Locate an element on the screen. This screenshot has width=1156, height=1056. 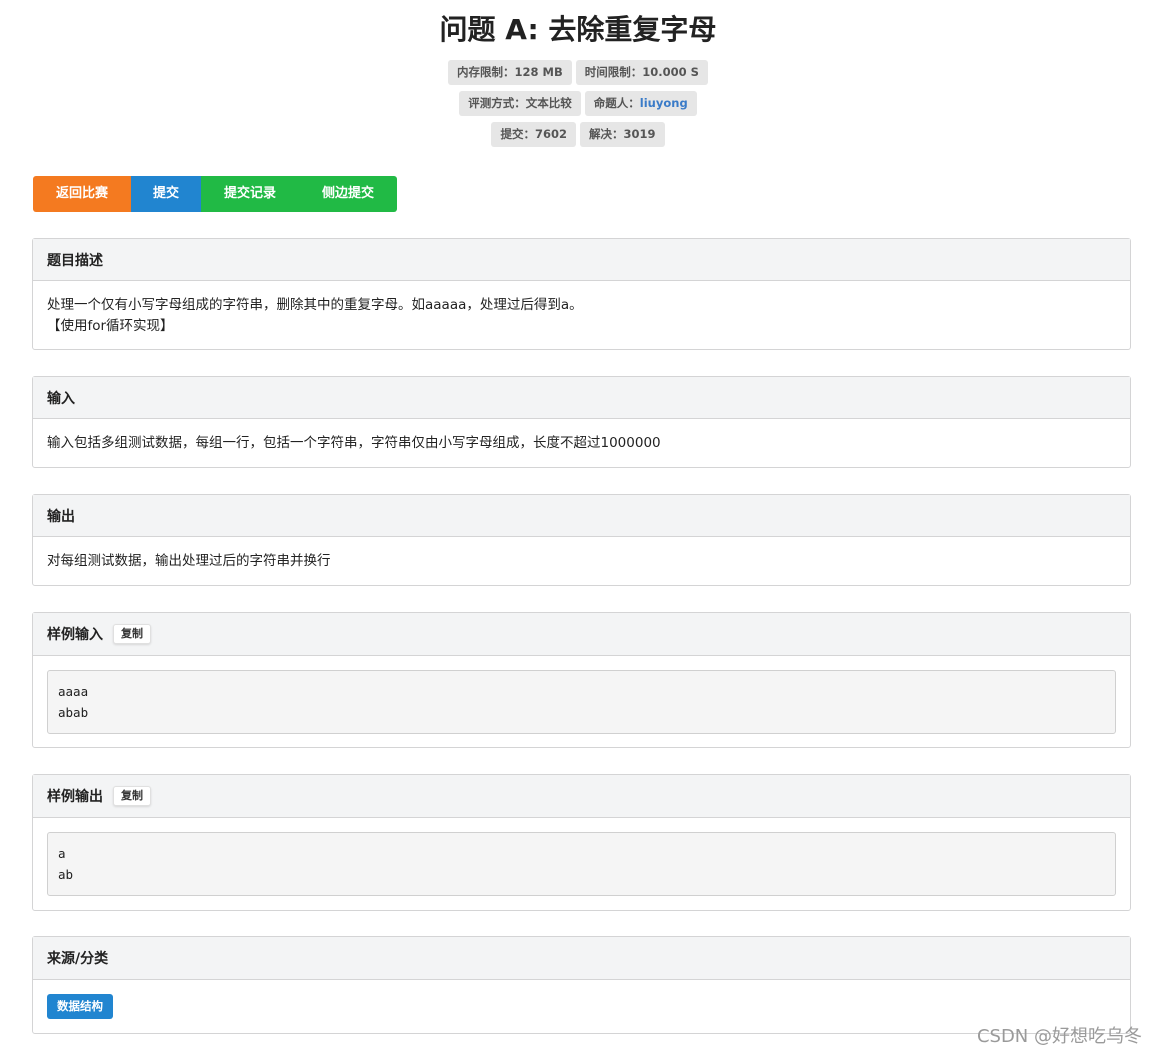
submissions-badge: 提交：7602 is located at coordinates (533, 134).